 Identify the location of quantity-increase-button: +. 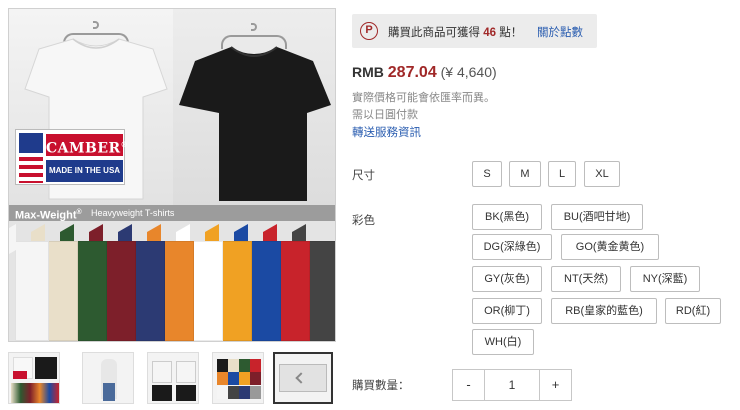
(555, 385).